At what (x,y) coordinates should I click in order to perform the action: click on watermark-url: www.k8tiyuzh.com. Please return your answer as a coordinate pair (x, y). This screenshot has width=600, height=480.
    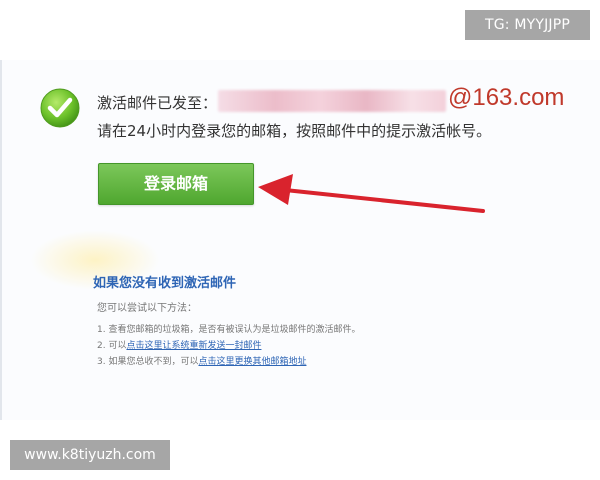
    Looking at the image, I should click on (90, 455).